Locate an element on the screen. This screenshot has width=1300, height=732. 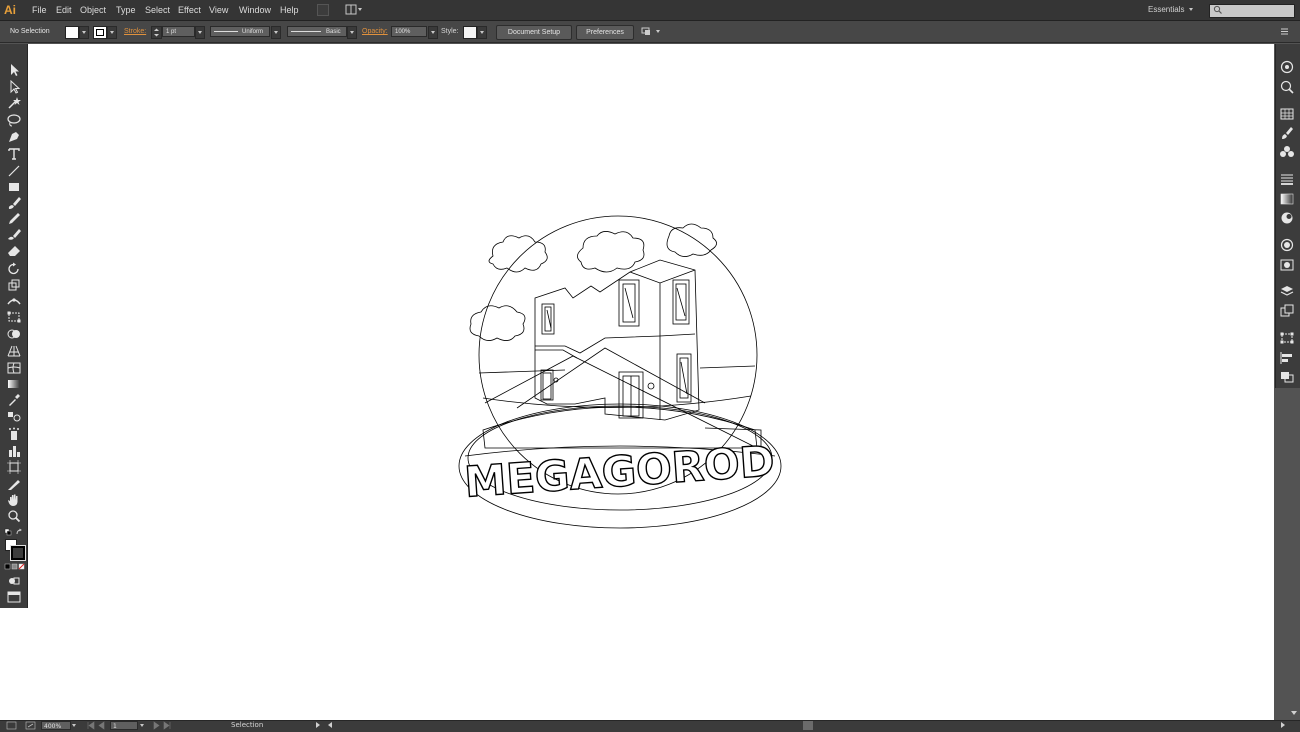
brushes-icon is located at coordinates (1287, 133).